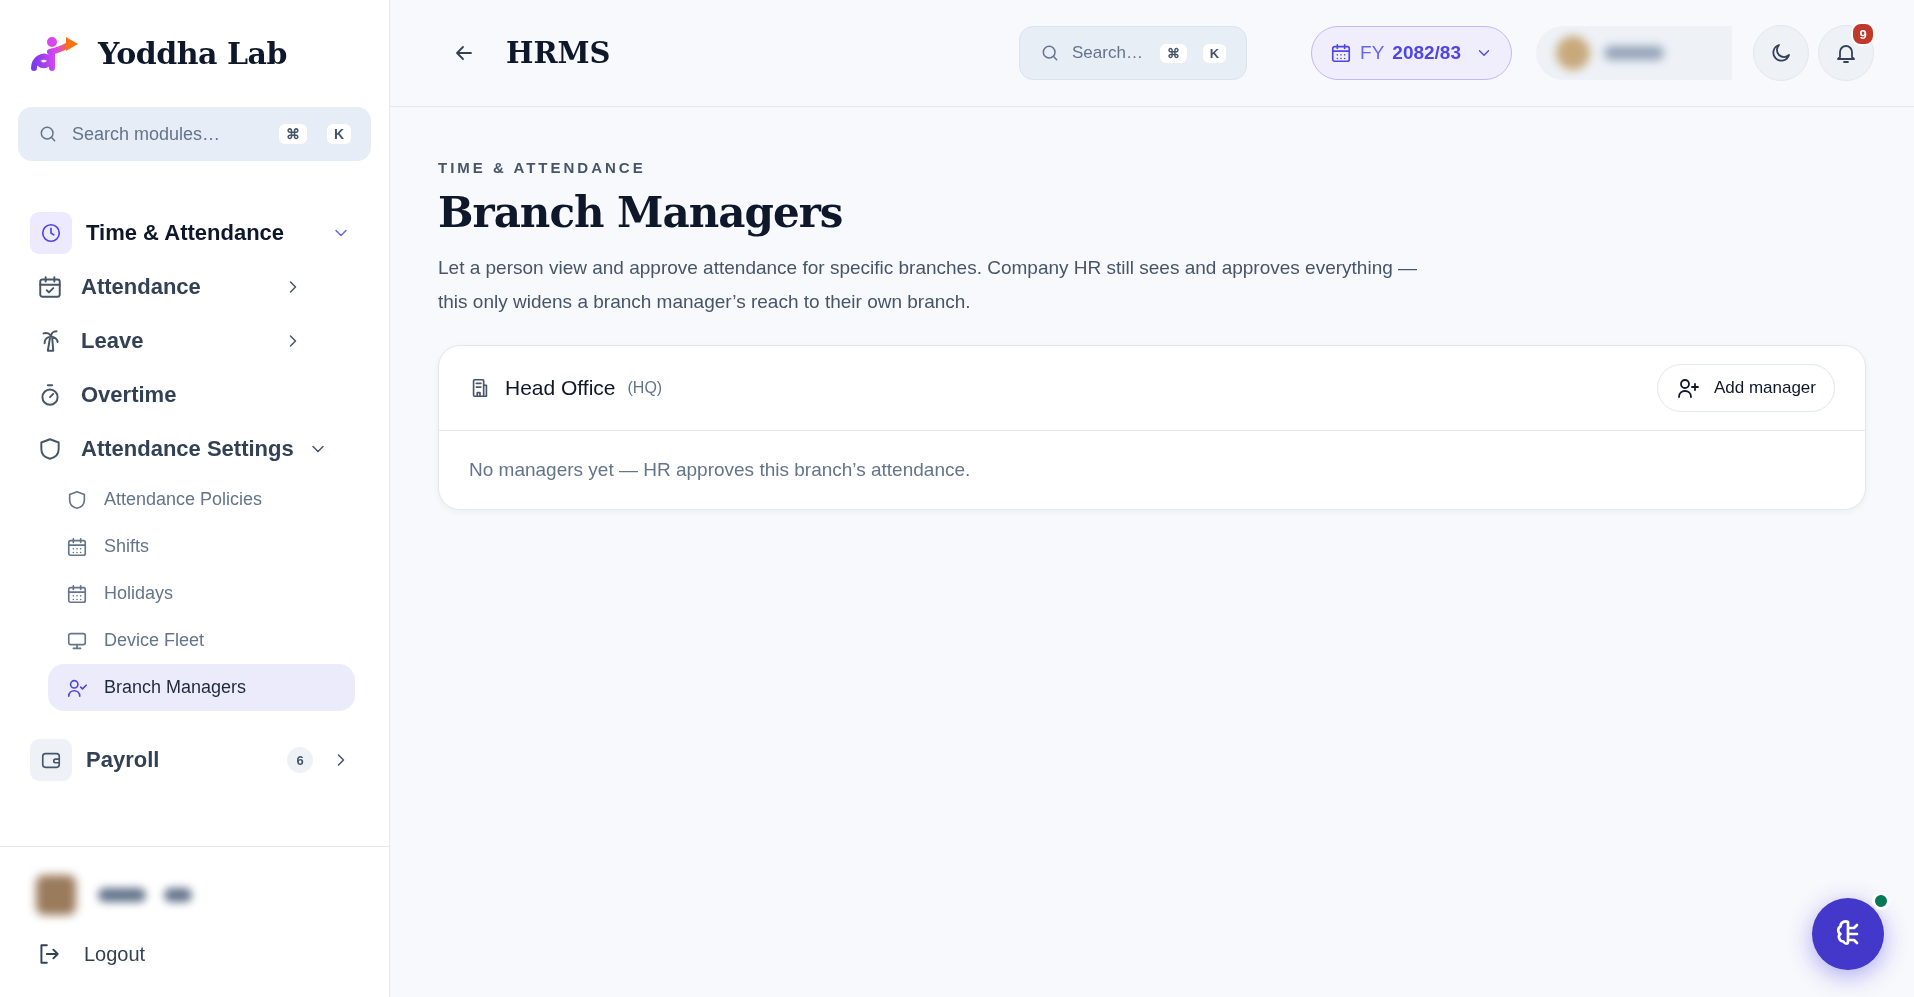 The width and height of the screenshot is (1914, 997). What do you see at coordinates (201, 640) in the screenshot?
I see `nav-subitem: Device Fleet` at bounding box center [201, 640].